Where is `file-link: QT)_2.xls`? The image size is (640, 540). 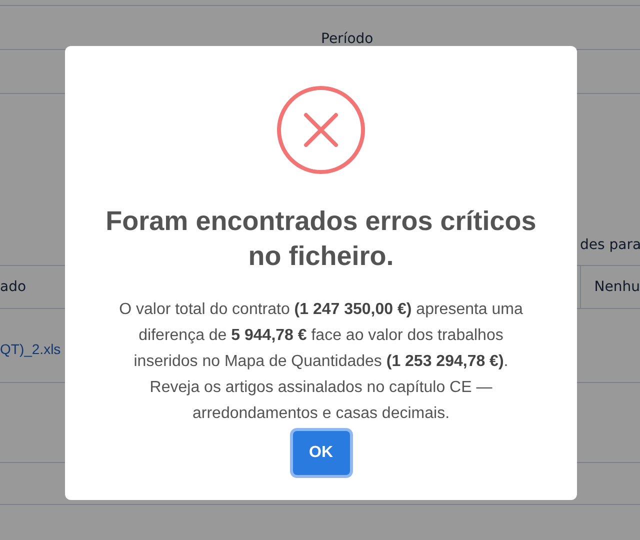
file-link: QT)_2.xls is located at coordinates (30, 361).